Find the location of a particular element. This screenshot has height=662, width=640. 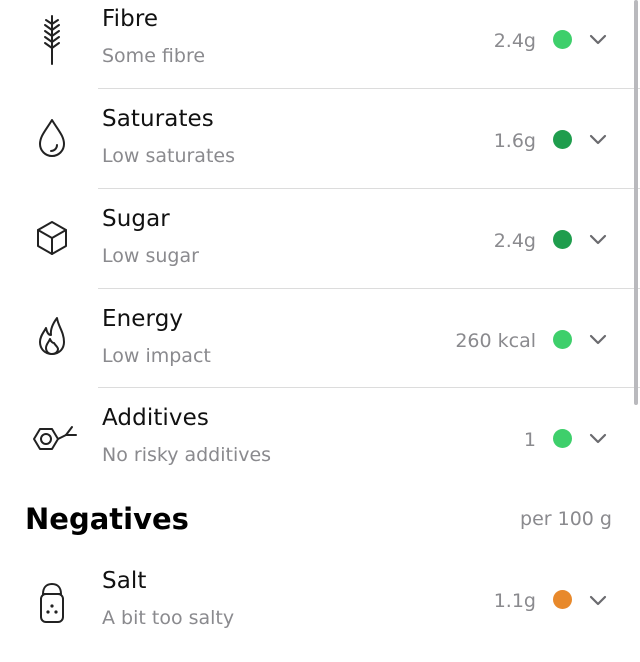

section-unit: per 100 g is located at coordinates (566, 519).